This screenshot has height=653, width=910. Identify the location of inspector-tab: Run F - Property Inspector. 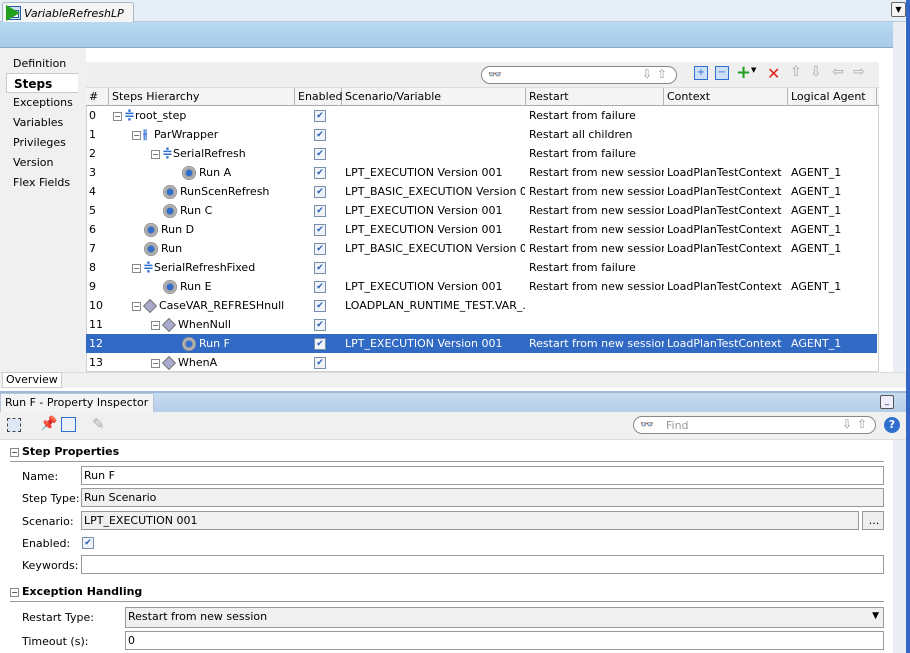
(77, 402).